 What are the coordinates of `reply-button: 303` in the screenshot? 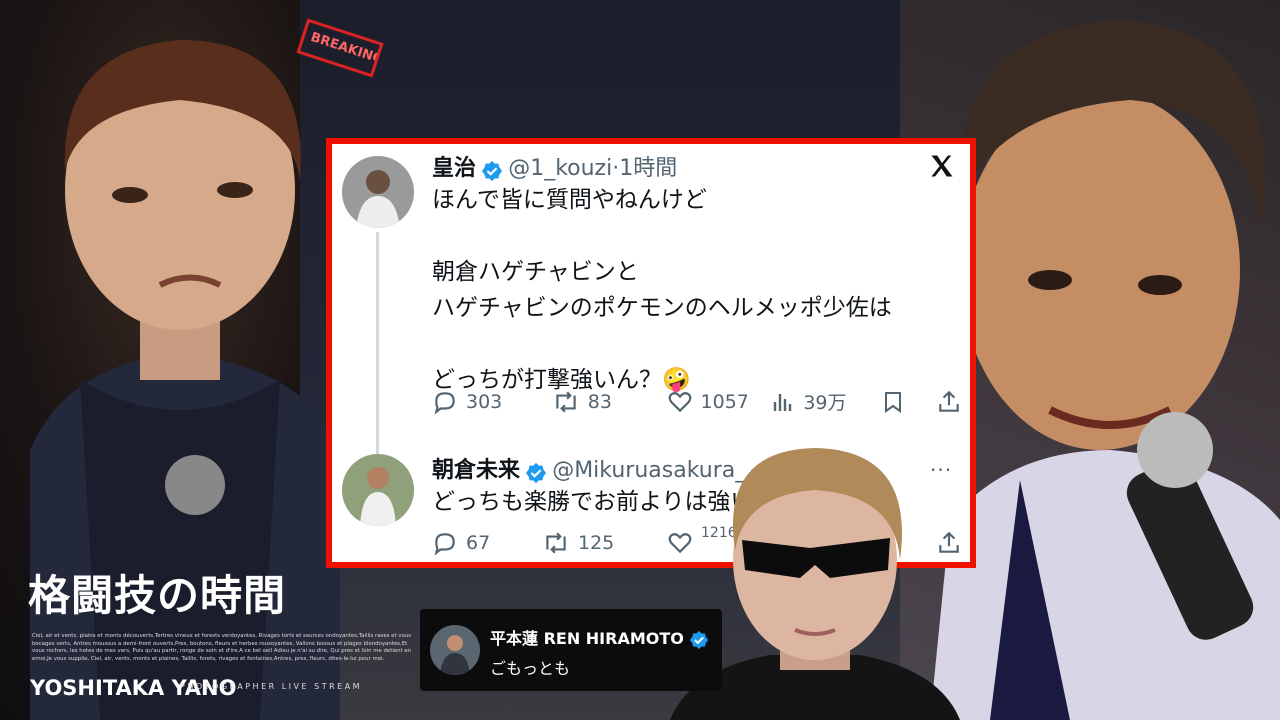 It's located at (492, 402).